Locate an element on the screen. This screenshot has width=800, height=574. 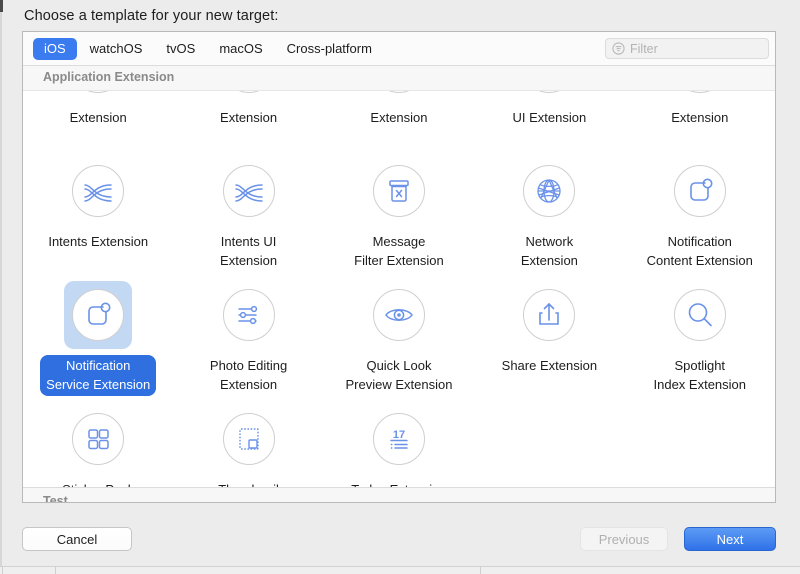
svg-text: 17 is located at coordinates (399, 435).